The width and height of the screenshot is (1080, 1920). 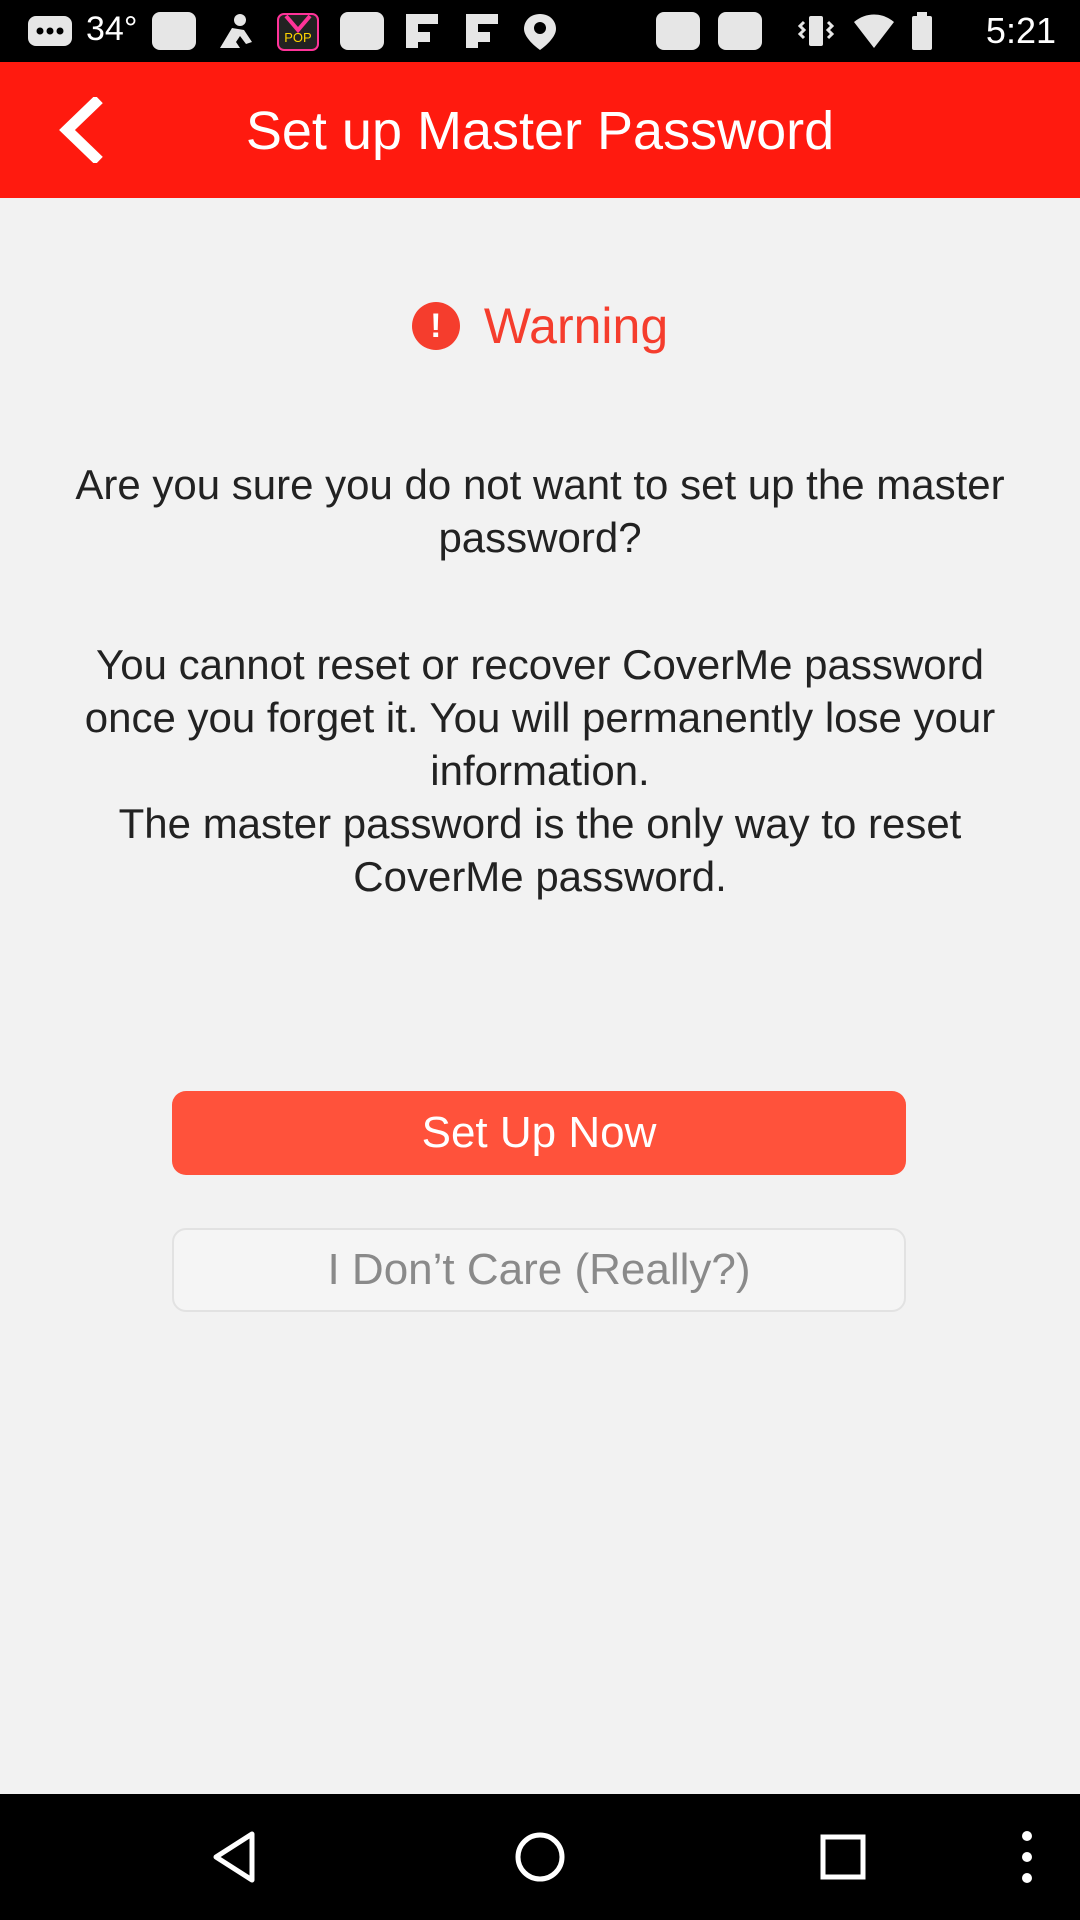 I want to click on overflow-menu-icon, so click(x=1027, y=1857).